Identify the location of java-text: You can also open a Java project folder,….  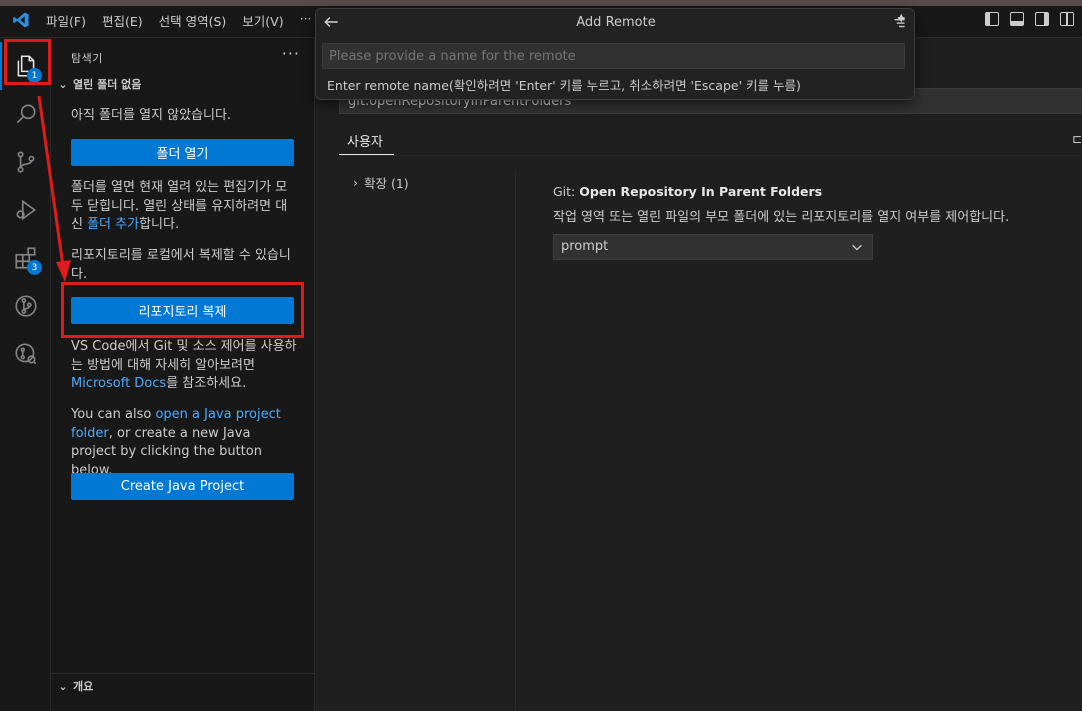
(185, 443).